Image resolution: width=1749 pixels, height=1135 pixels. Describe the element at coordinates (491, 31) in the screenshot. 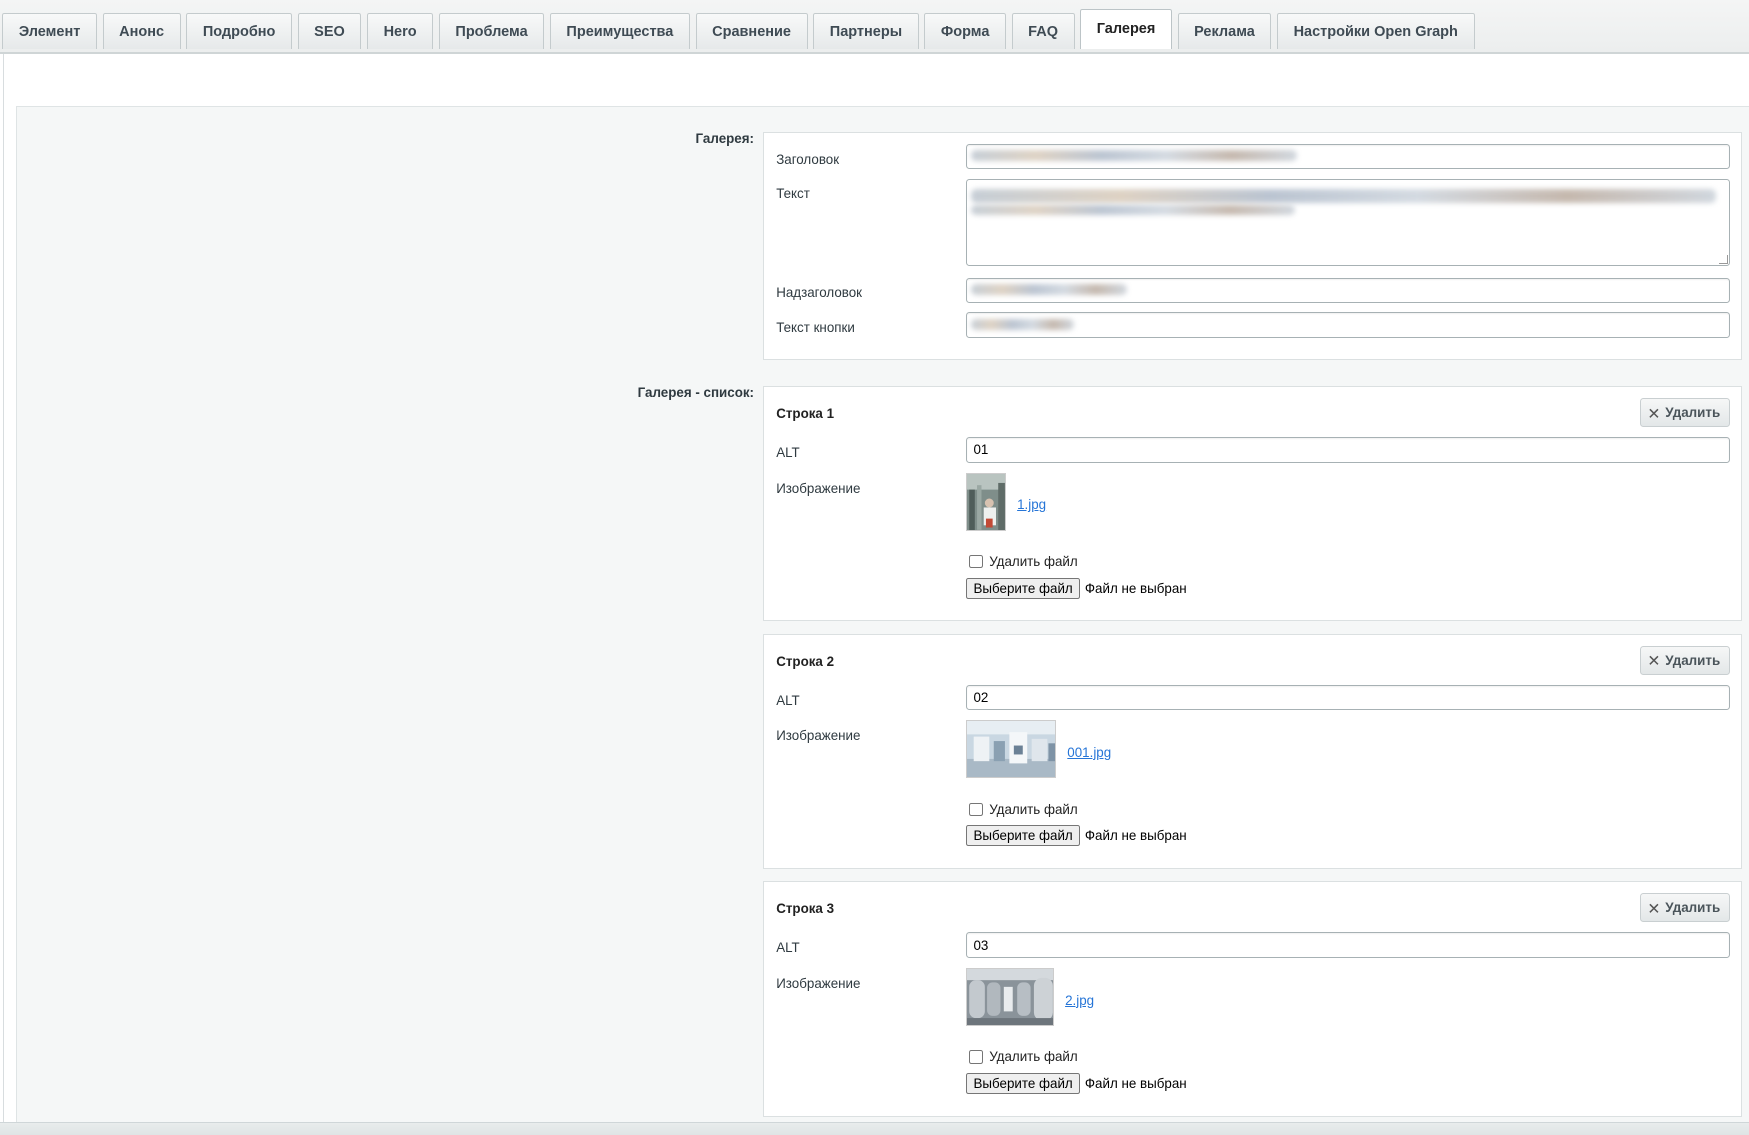

I see `tab-problem: Проблема` at that location.